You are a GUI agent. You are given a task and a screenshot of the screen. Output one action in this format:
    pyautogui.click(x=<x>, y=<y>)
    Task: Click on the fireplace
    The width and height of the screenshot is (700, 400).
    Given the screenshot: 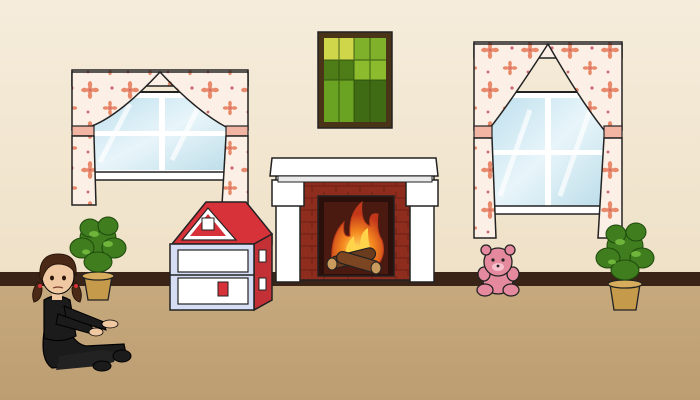 What is the action you would take?
    pyautogui.click(x=354, y=220)
    